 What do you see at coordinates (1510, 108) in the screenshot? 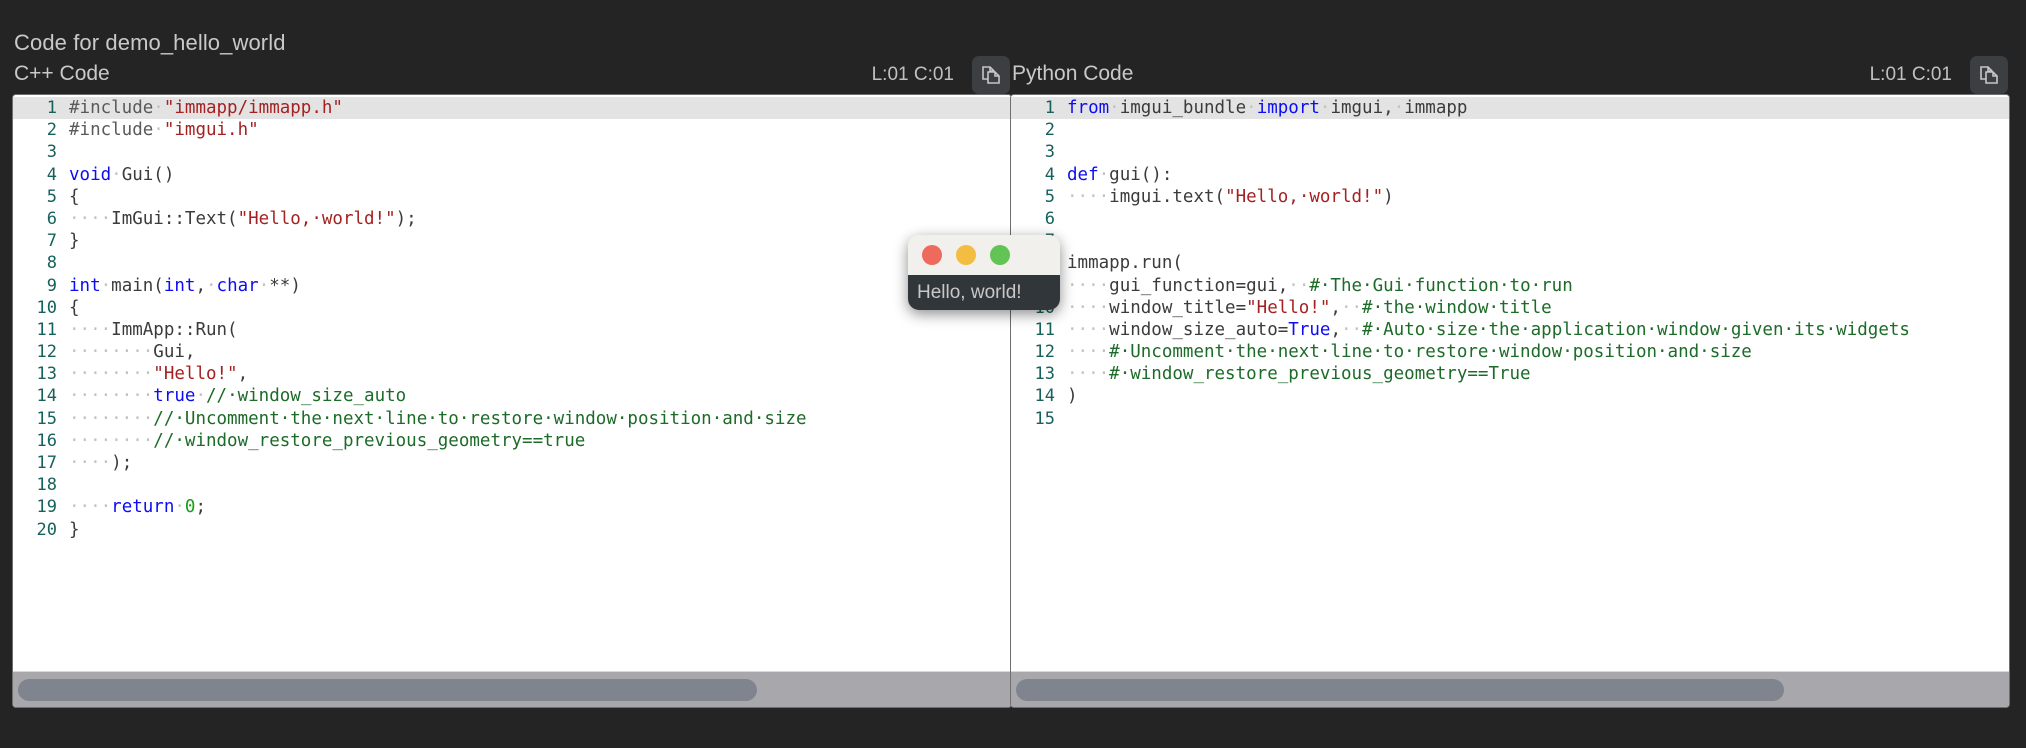
I see `code-line: 1 from·imgui_bundle·import·imgui,·immapp` at bounding box center [1510, 108].